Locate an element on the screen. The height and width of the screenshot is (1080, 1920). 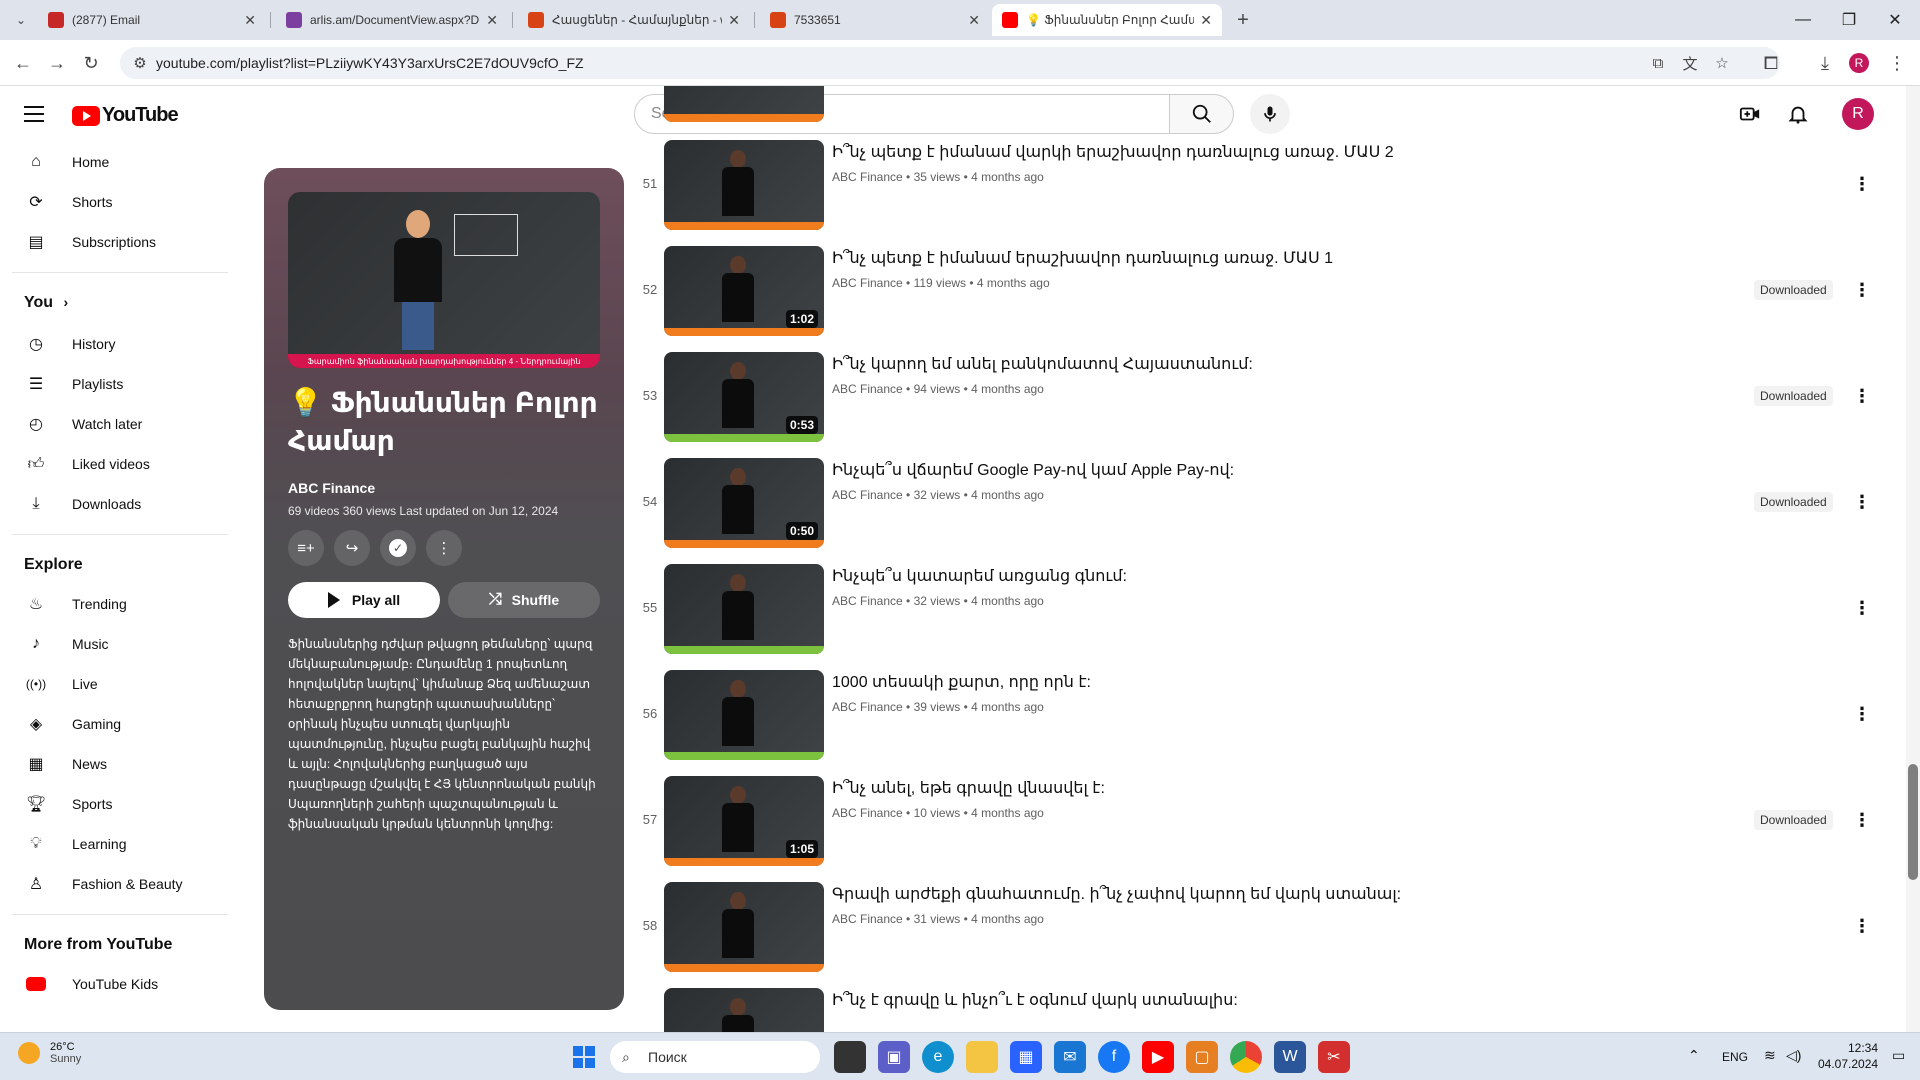
taskbar-search-input: ⌕ Поиск is located at coordinates (715, 1057).